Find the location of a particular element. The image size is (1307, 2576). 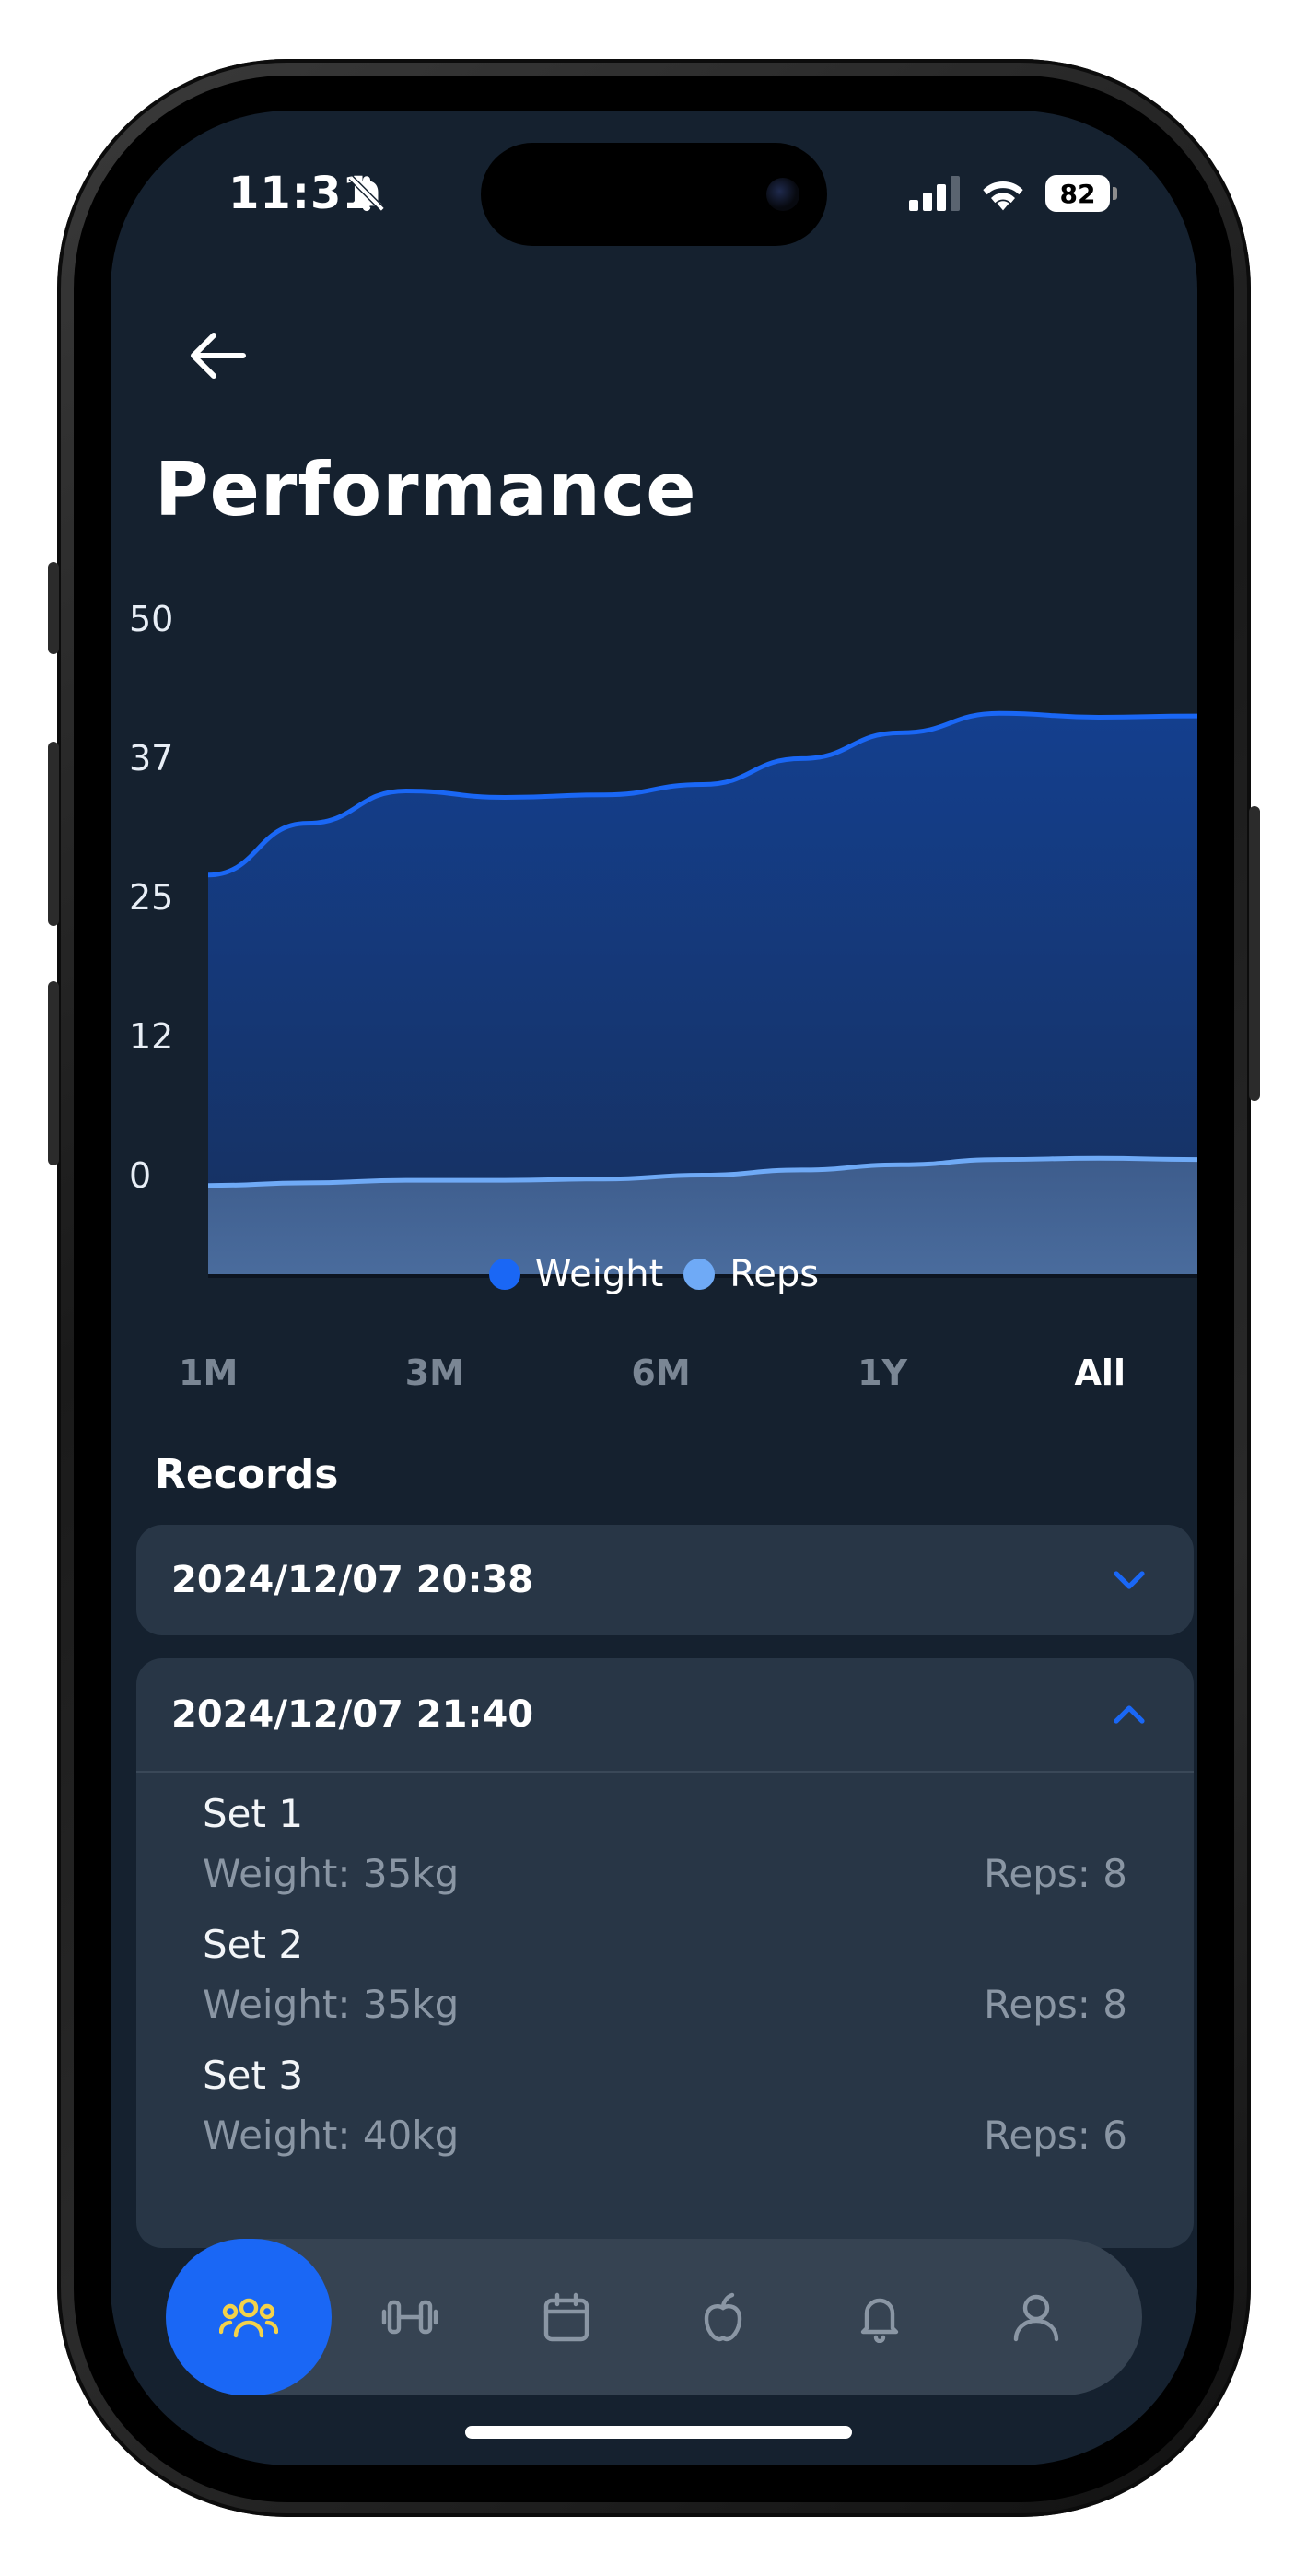

set-item: Set 3 Weight: 40kg Reps: 6 is located at coordinates (665, 2105).